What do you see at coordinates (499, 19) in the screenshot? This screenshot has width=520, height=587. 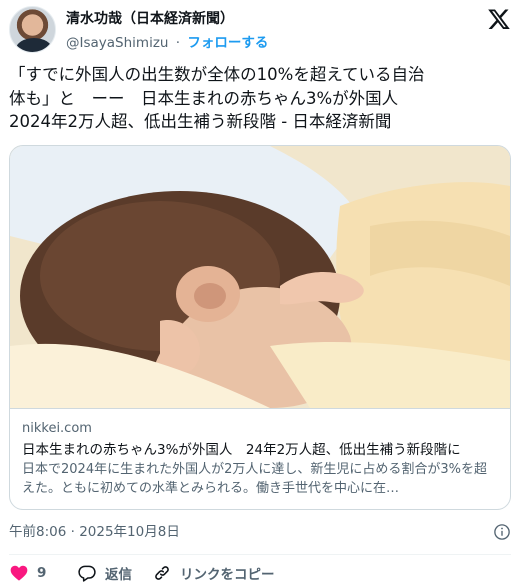 I see `x-logo-icon` at bounding box center [499, 19].